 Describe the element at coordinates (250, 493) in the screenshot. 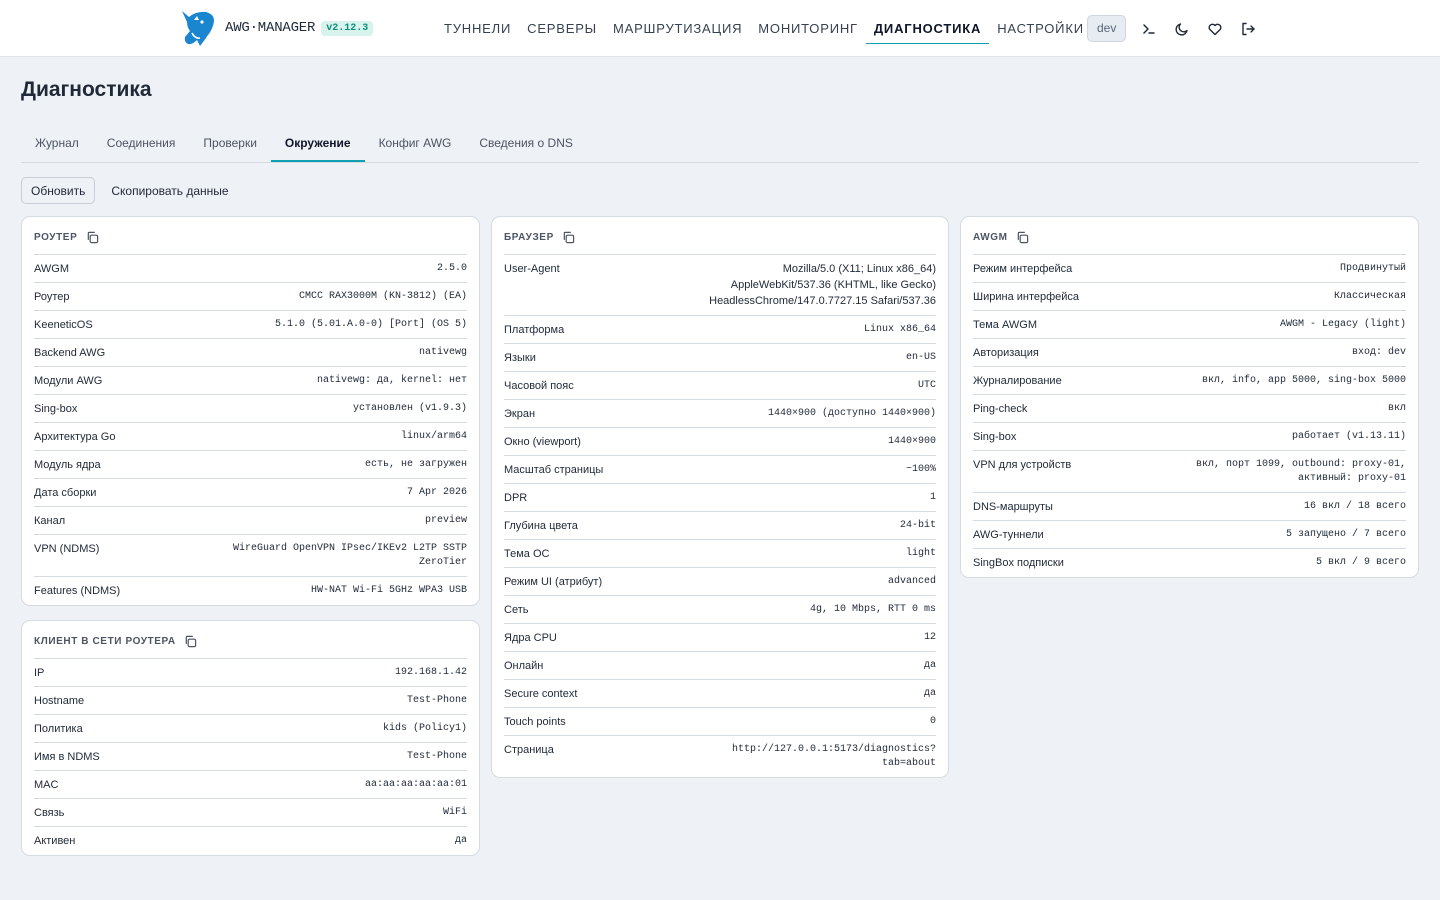

I see `info-row: Дата сборки 7 Apr 2026` at that location.